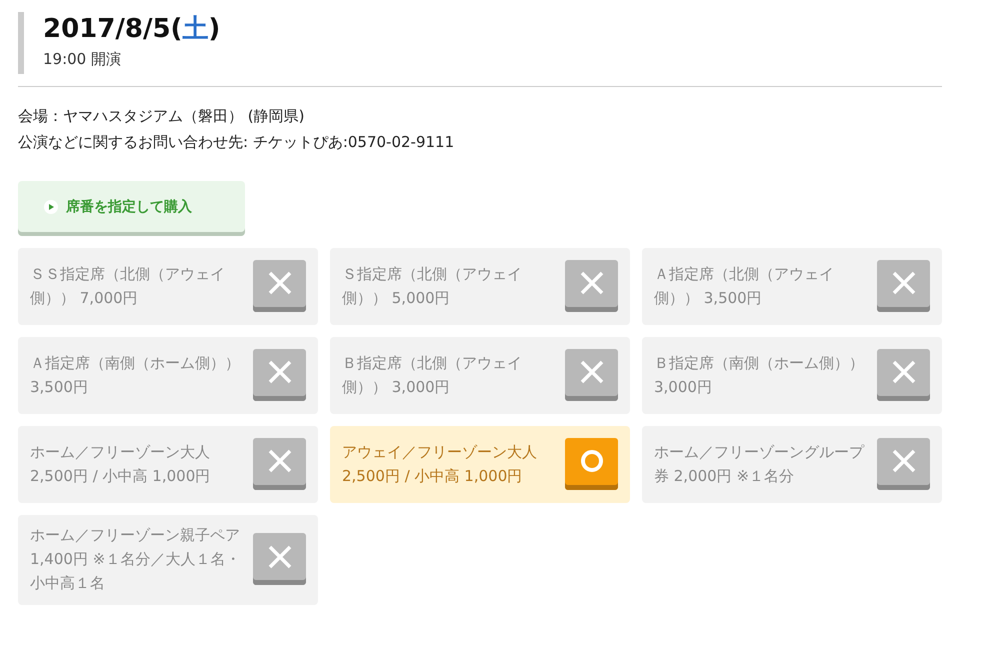 The width and height of the screenshot is (985, 672). I want to click on seat-label: Ｂ指定席（北側（アウェイ側）） 3,000円, so click(432, 375).